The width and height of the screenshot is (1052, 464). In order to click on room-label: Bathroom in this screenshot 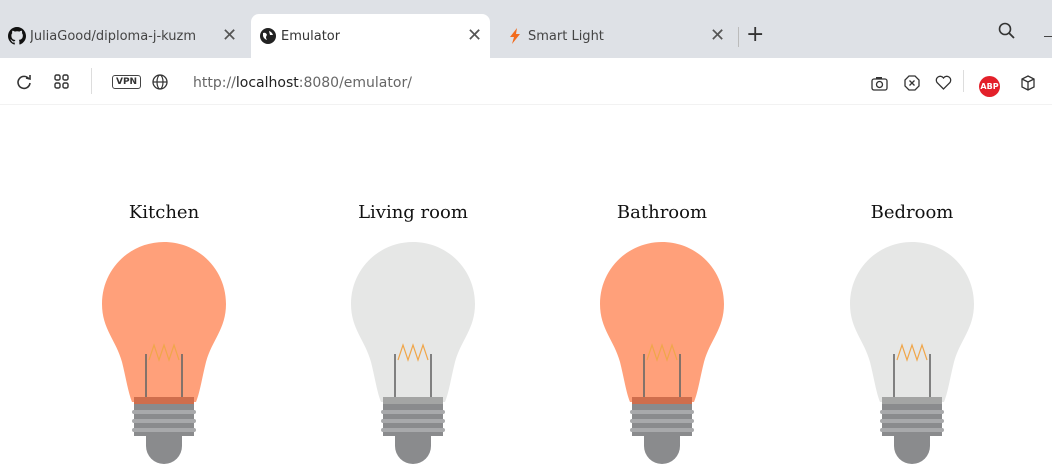, I will do `click(662, 212)`.